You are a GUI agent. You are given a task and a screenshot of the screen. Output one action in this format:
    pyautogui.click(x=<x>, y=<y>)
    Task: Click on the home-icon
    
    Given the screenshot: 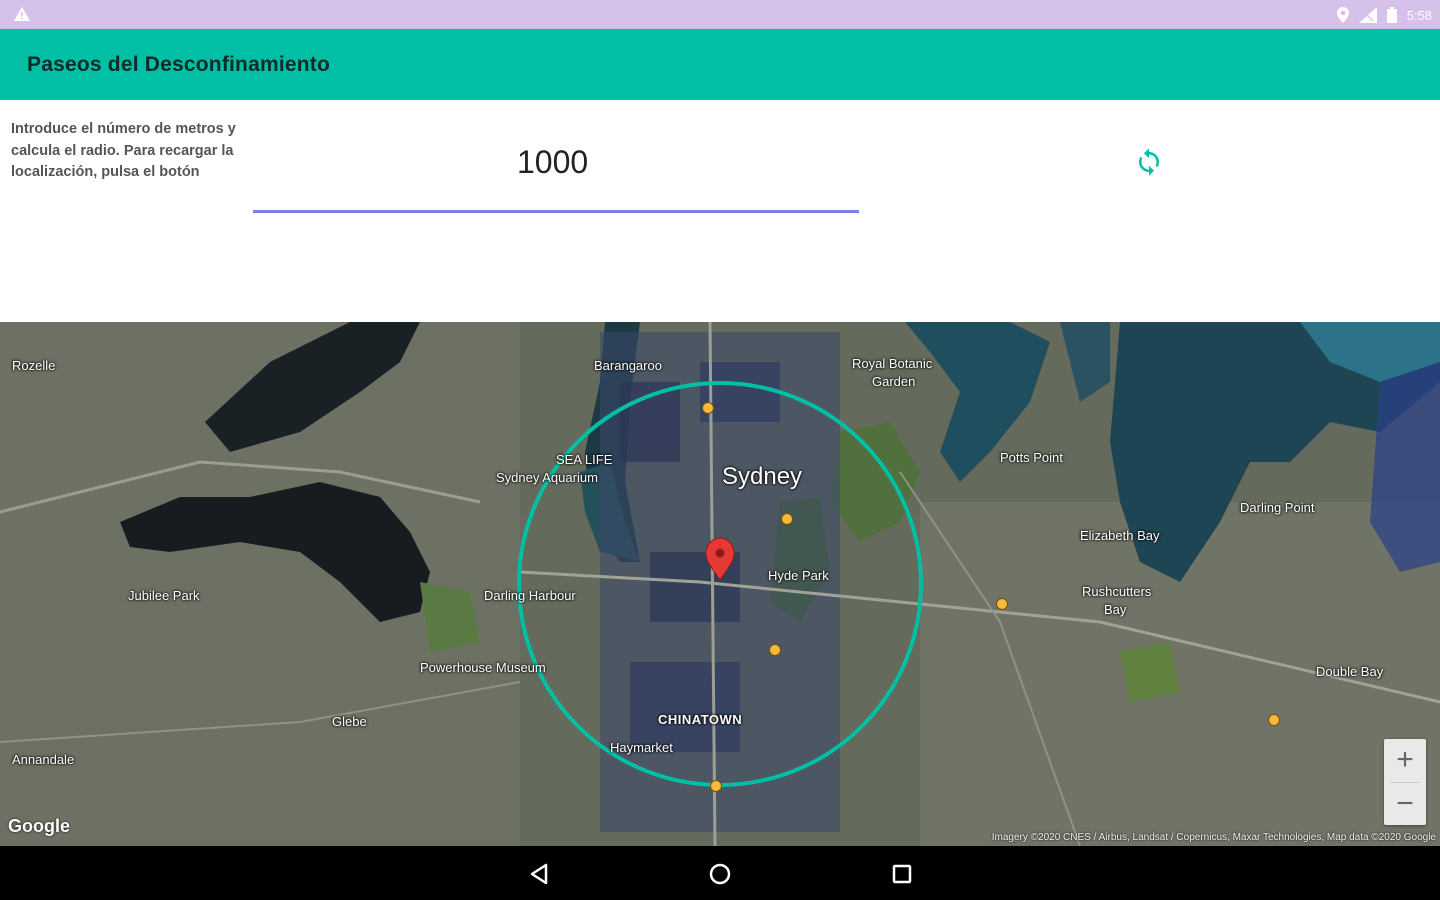 What is the action you would take?
    pyautogui.click(x=720, y=874)
    